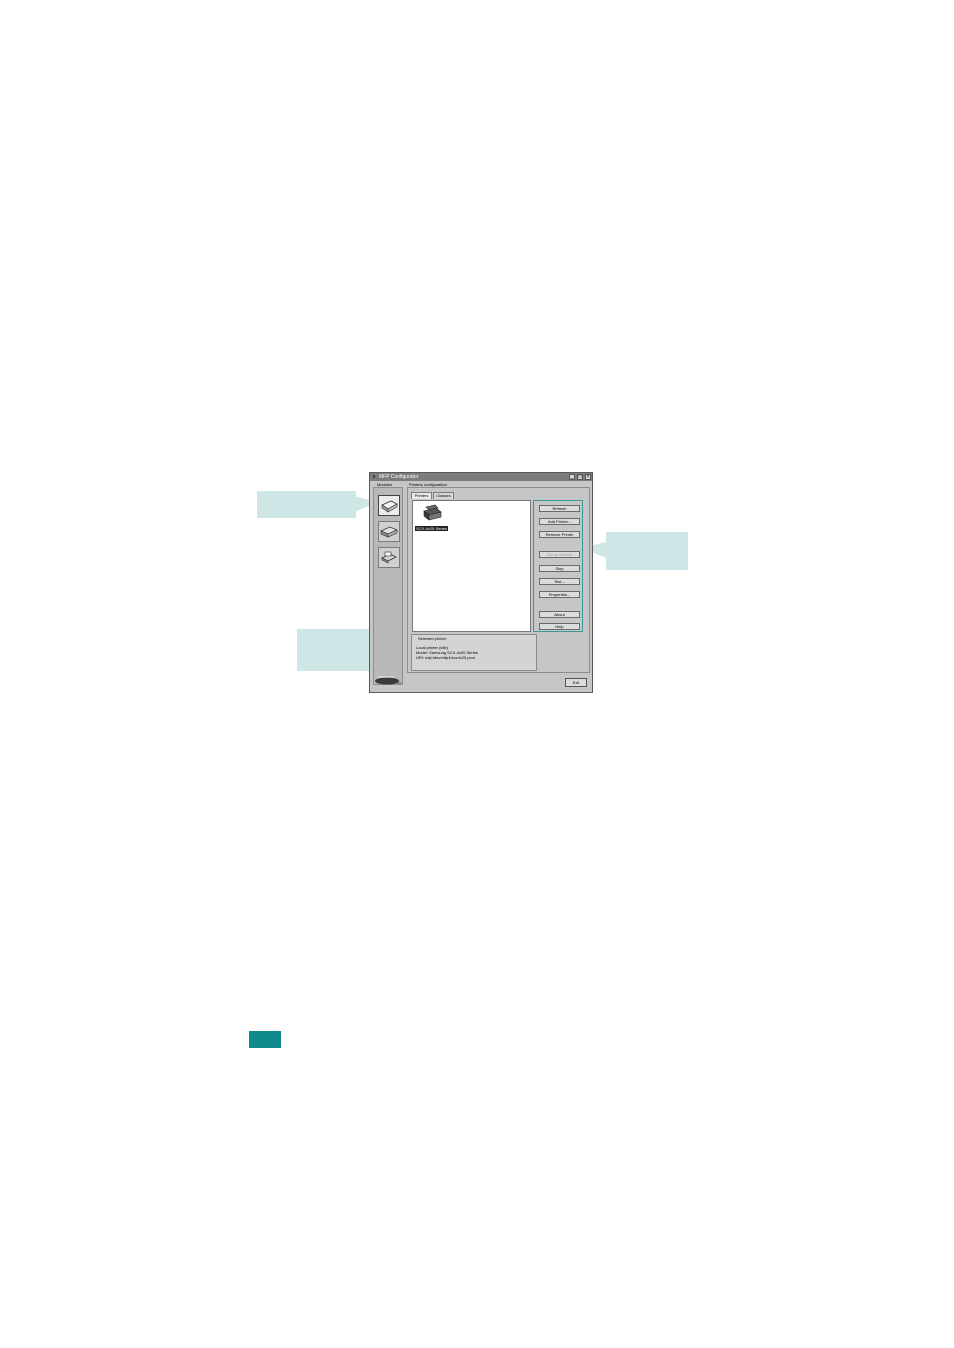 This screenshot has width=954, height=1348. What do you see at coordinates (388, 679) in the screenshot?
I see `samsung-logo: SAMSUNG PRINTER` at bounding box center [388, 679].